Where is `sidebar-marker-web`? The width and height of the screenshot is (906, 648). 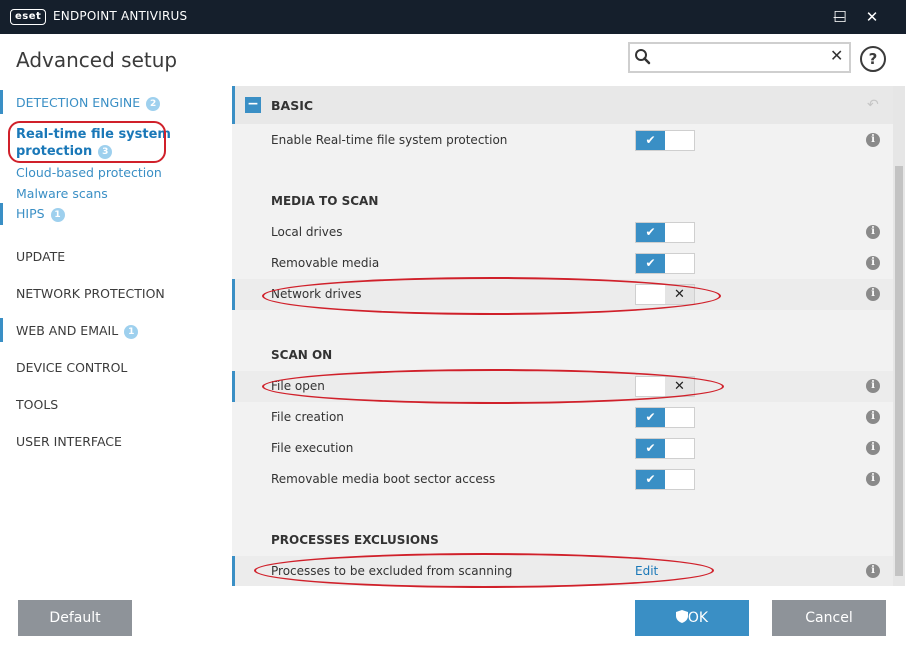 sidebar-marker-web is located at coordinates (1, 330).